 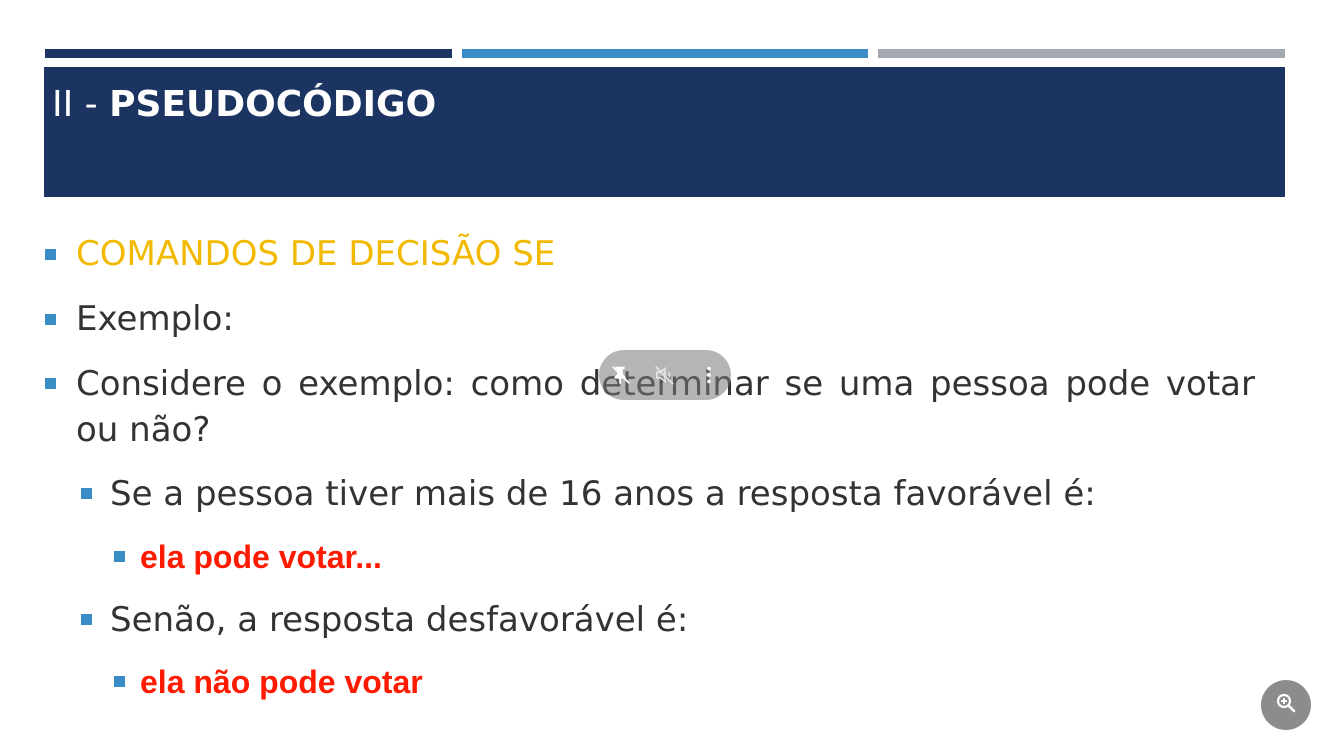 I want to click on pin-off-icon, so click(x=621, y=375).